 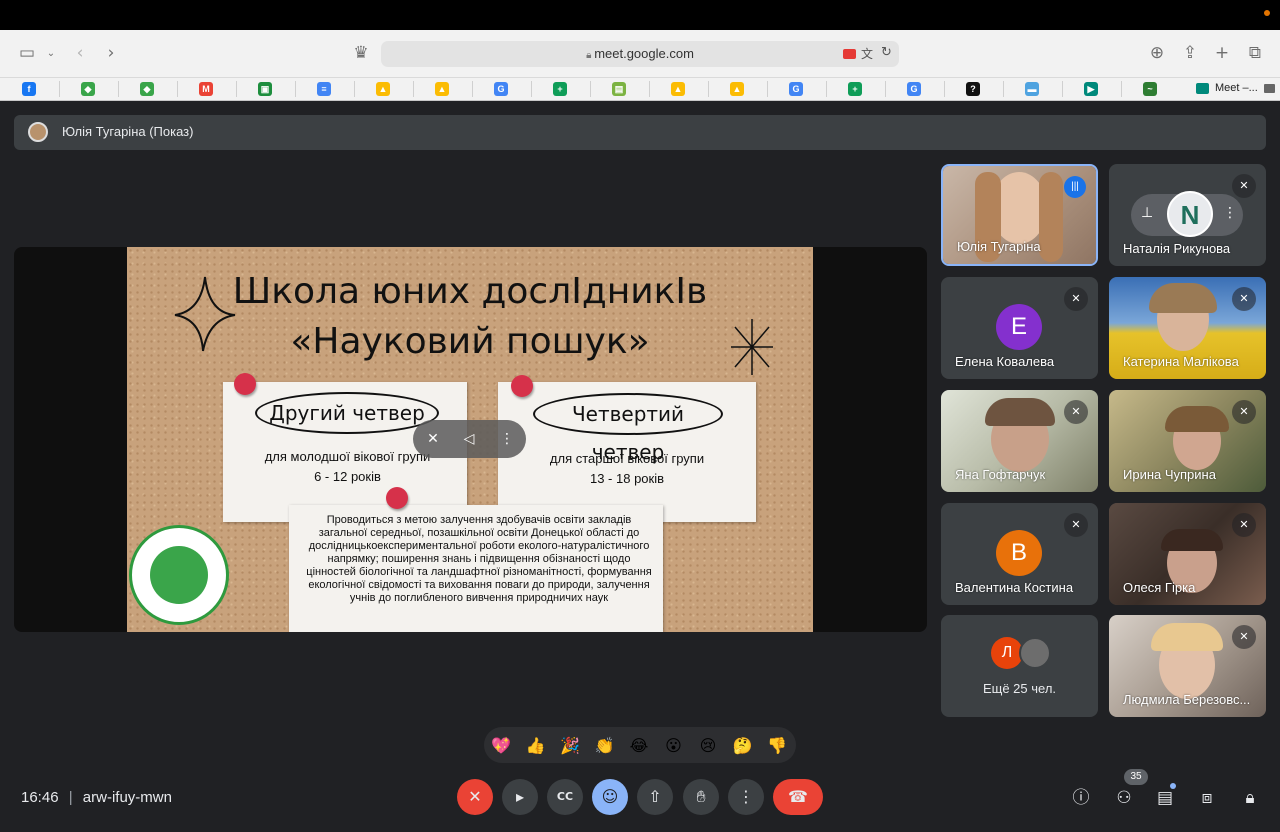 What do you see at coordinates (743, 746) in the screenshot?
I see `reaction-emoji-button: 🤔` at bounding box center [743, 746].